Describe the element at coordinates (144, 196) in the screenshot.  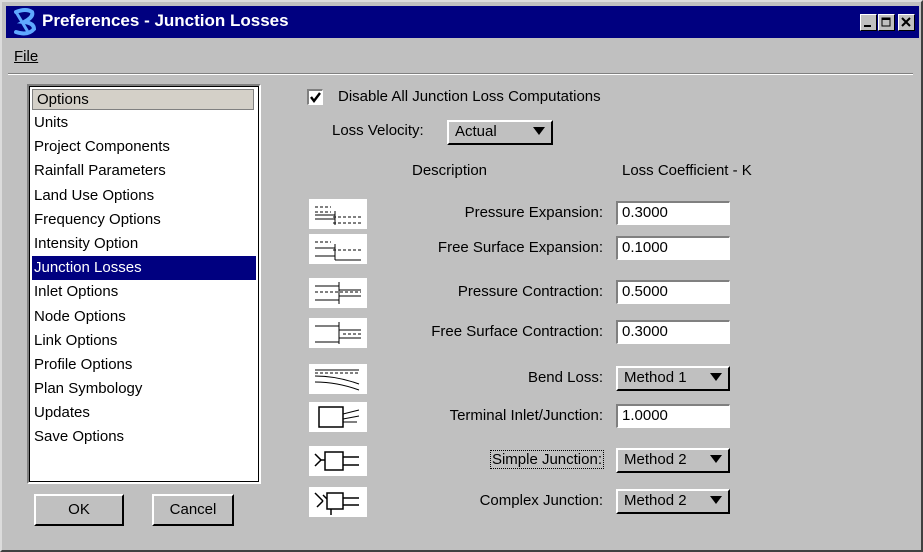
I see `list-item: Land Use Options` at that location.